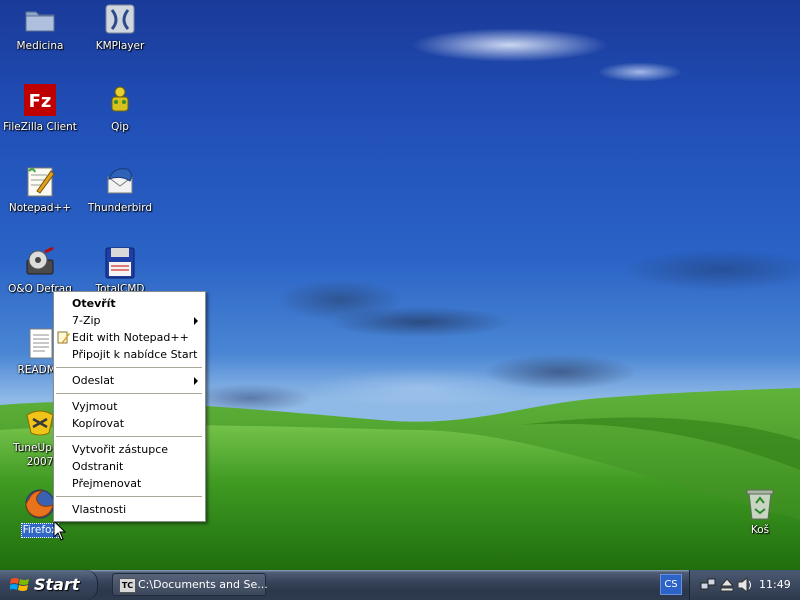 The image size is (800, 600). What do you see at coordinates (671, 584) in the screenshot?
I see `language-indicator: CS` at bounding box center [671, 584].